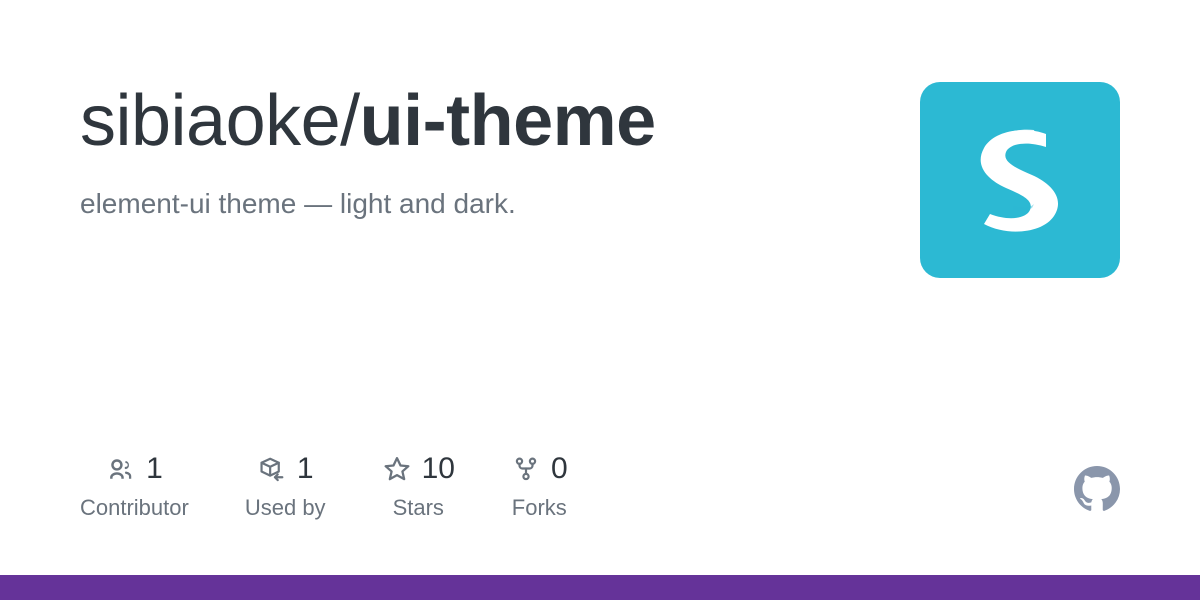 This screenshot has height=600, width=1200. I want to click on avatar, so click(1020, 180).